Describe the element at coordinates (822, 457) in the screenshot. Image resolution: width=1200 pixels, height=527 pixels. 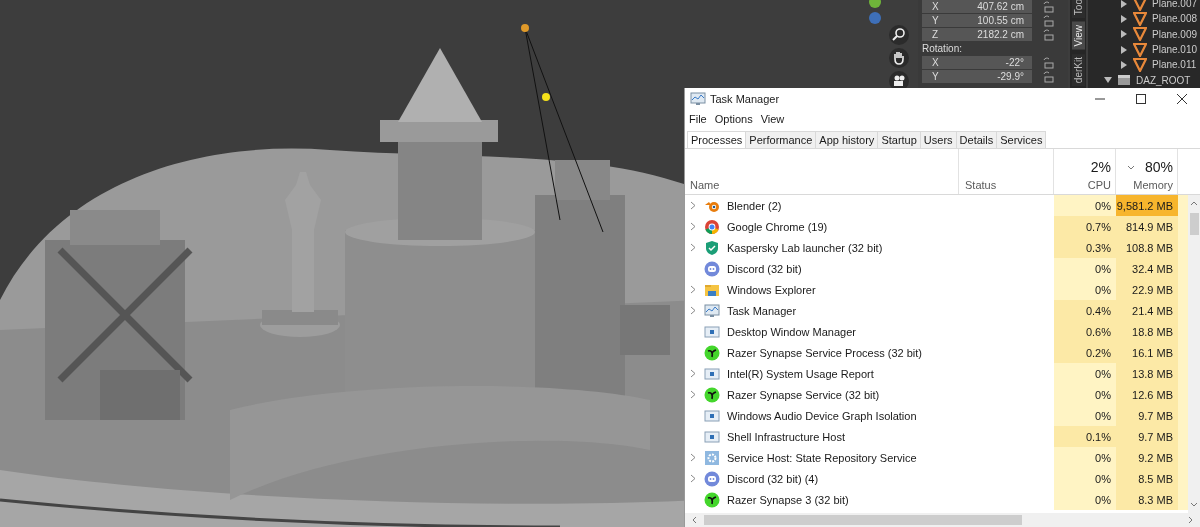
I see `process-name: Service Host: State Repository Service` at that location.